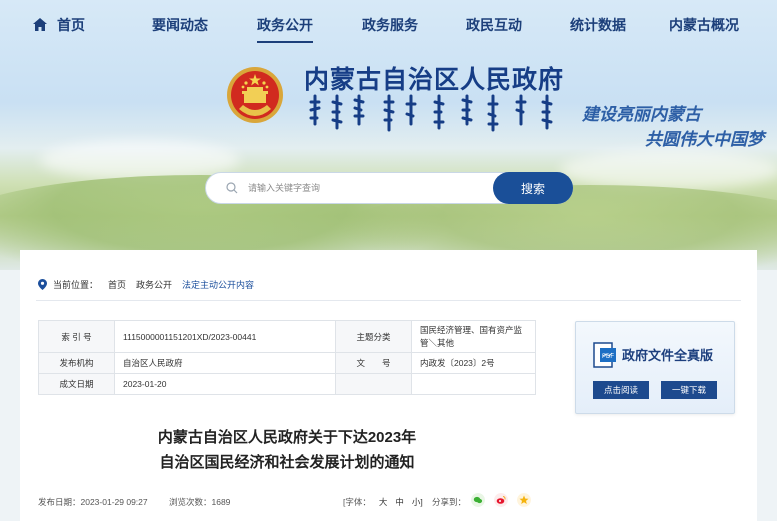 This screenshot has height=521, width=777. I want to click on nav-home-label: 首页, so click(71, 25).